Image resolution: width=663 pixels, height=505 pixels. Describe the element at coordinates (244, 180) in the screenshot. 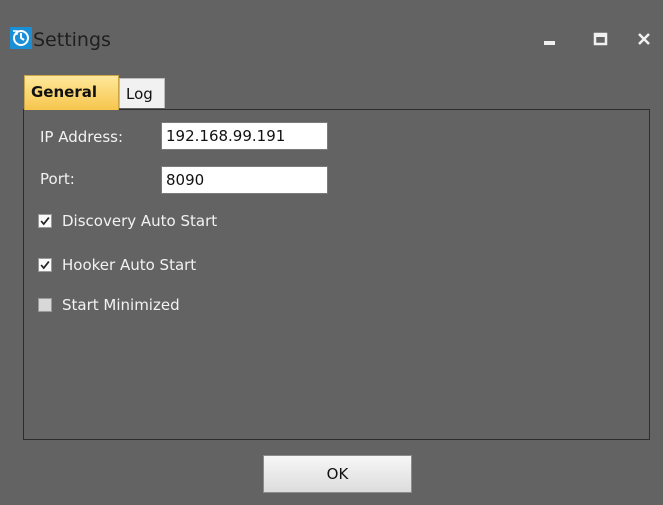

I see `port-field: 8090` at that location.